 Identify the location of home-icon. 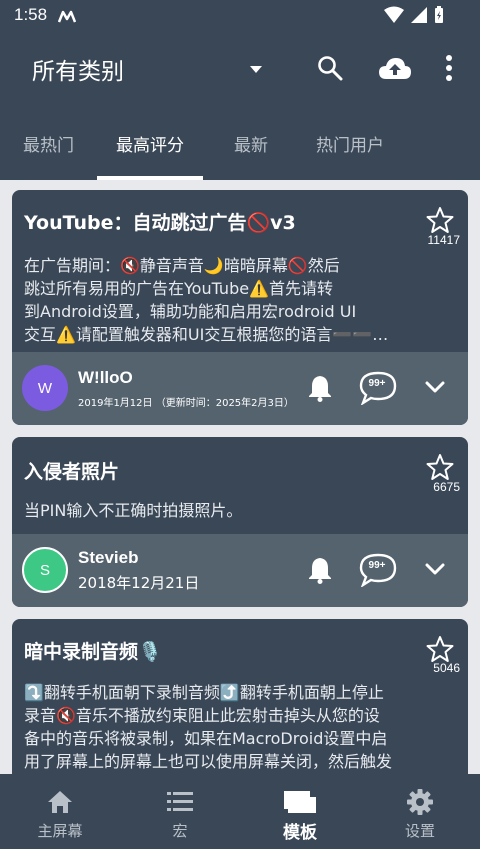
(60, 802).